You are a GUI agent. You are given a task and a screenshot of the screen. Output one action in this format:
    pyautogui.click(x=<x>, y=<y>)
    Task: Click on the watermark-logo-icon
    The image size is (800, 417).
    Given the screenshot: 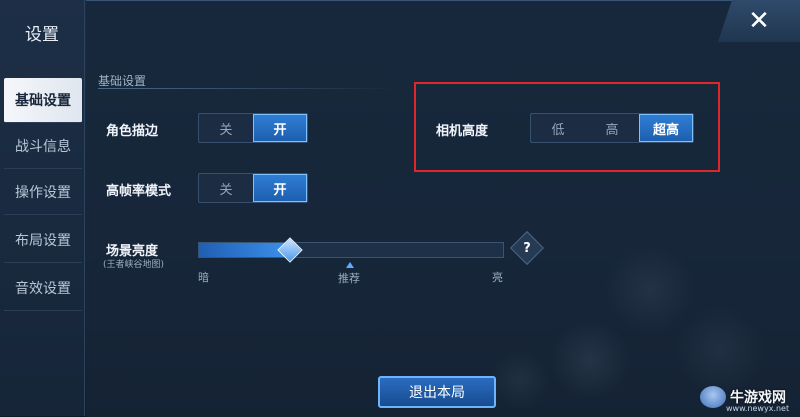 What is the action you would take?
    pyautogui.click(x=713, y=397)
    